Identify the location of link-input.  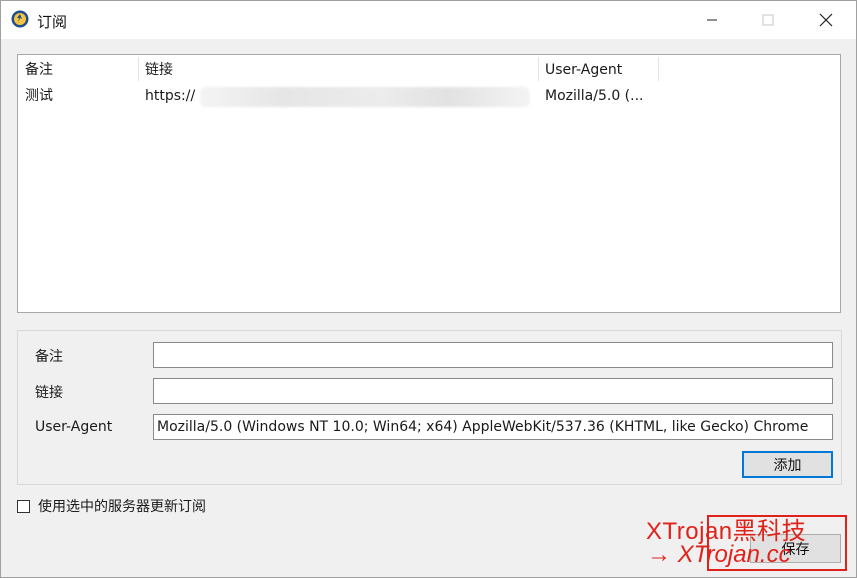
(493, 391).